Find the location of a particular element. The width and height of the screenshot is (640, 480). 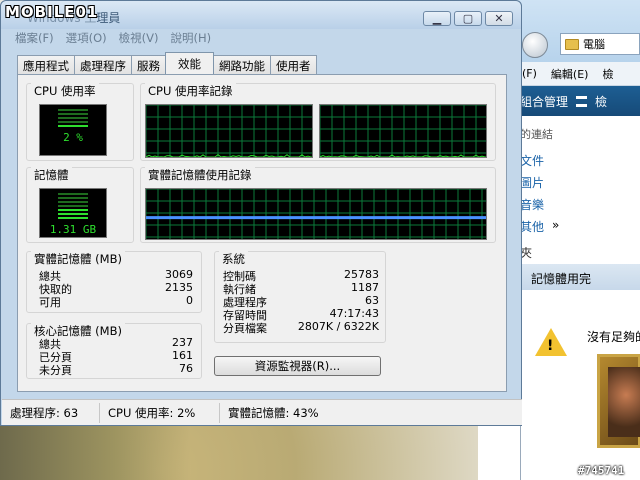

folder-icon is located at coordinates (572, 44).